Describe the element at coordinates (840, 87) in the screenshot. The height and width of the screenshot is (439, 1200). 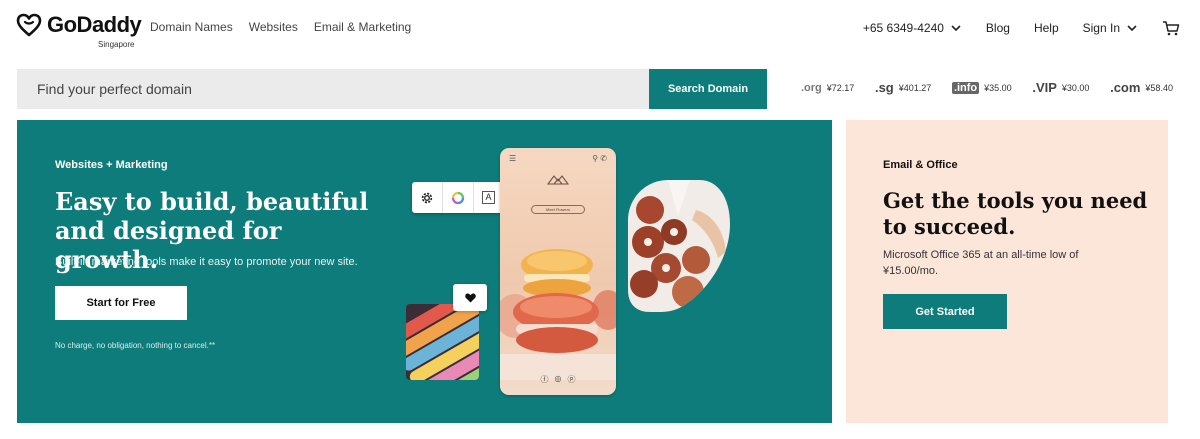
I see `tld-price: ¥72.17` at that location.